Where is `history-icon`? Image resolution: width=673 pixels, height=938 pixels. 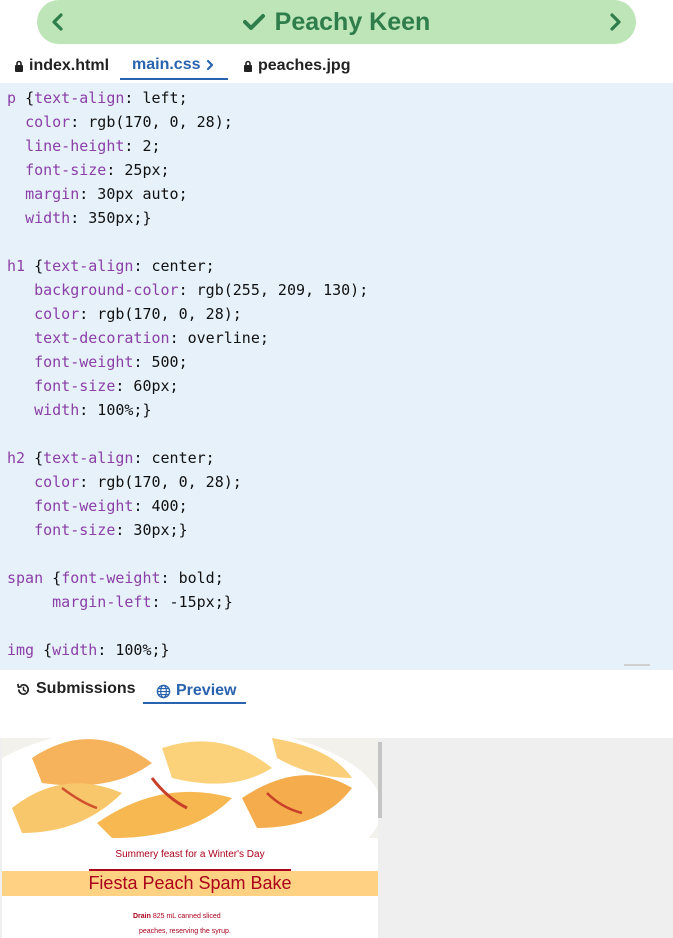 history-icon is located at coordinates (23, 689).